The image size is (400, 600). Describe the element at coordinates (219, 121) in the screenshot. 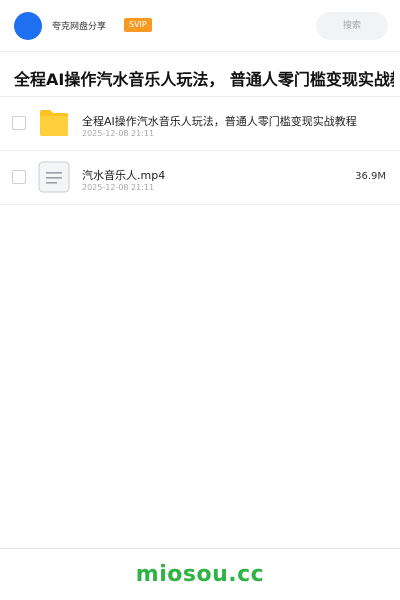

I see `file-name: 全程AI操作汽水音乐人玩法，普通人零门槛变现实战教程` at that location.